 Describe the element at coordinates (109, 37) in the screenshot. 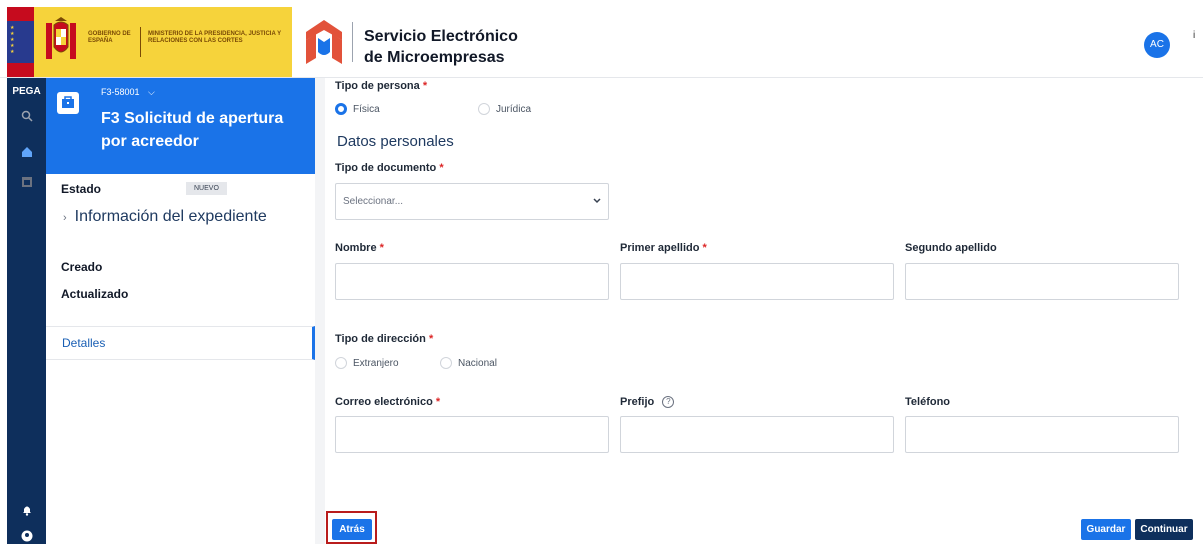

I see `gov-text-gobierno: GOBIERNO DE ESPAÑA` at that location.